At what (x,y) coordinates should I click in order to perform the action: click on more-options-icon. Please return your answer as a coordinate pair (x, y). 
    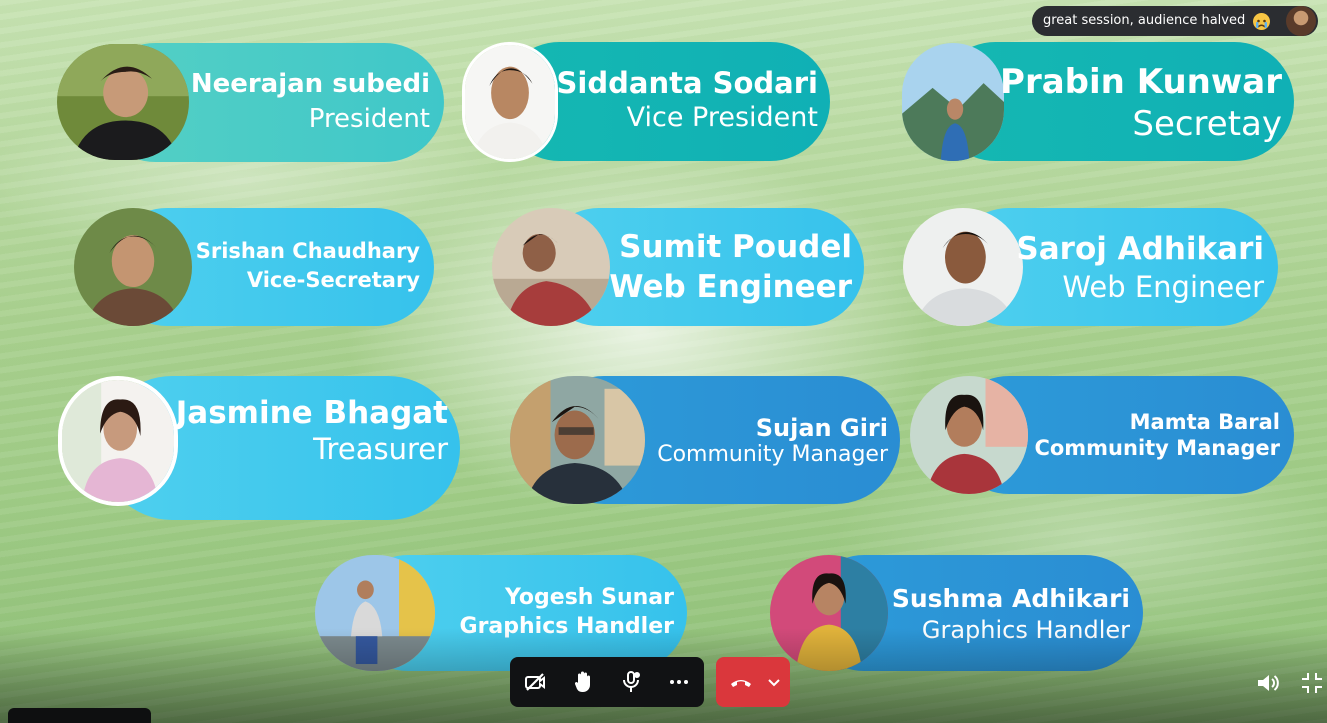
    Looking at the image, I should click on (679, 682).